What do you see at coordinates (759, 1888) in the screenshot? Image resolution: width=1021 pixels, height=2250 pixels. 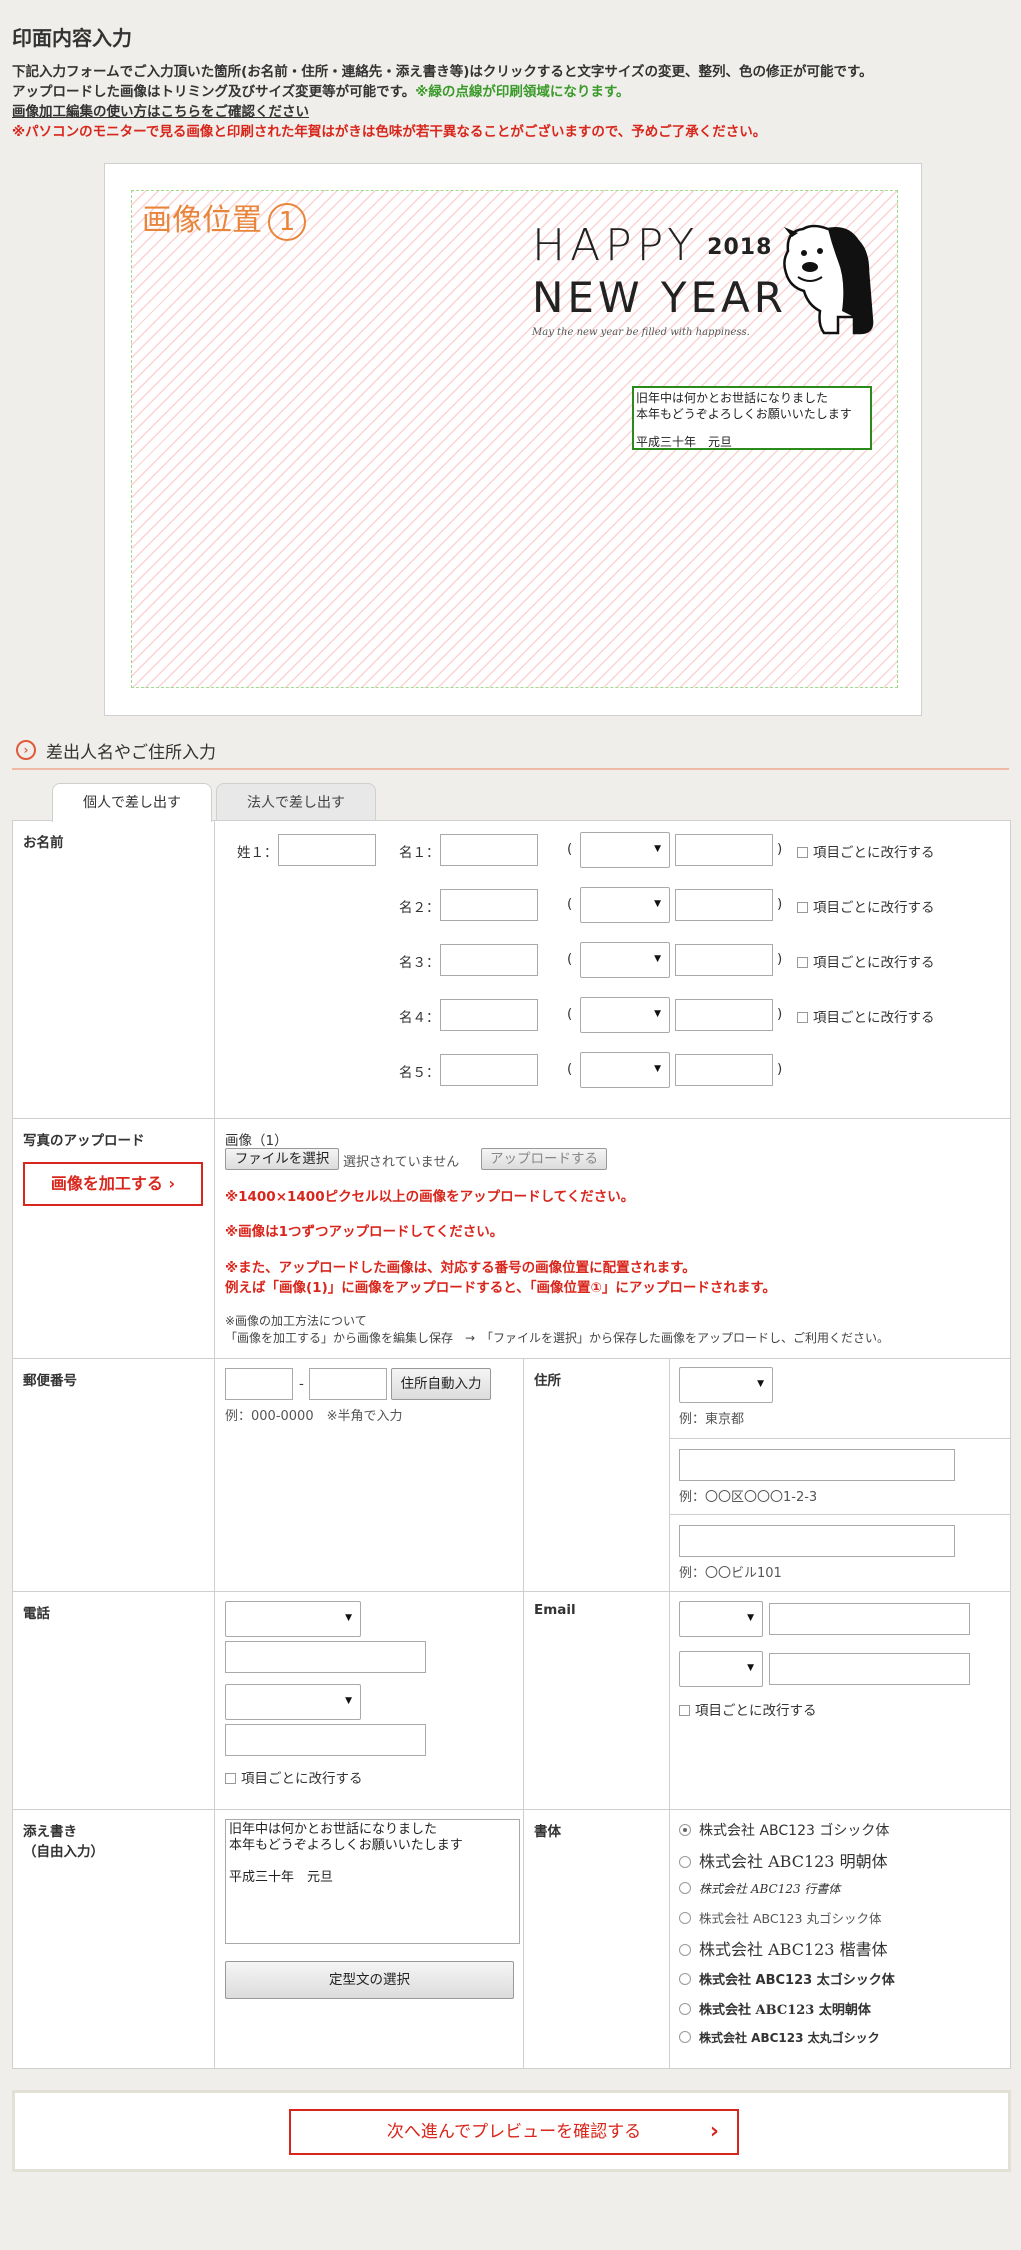 I see `font-option-gyosho: 株式会社 ABC123 行書体` at bounding box center [759, 1888].